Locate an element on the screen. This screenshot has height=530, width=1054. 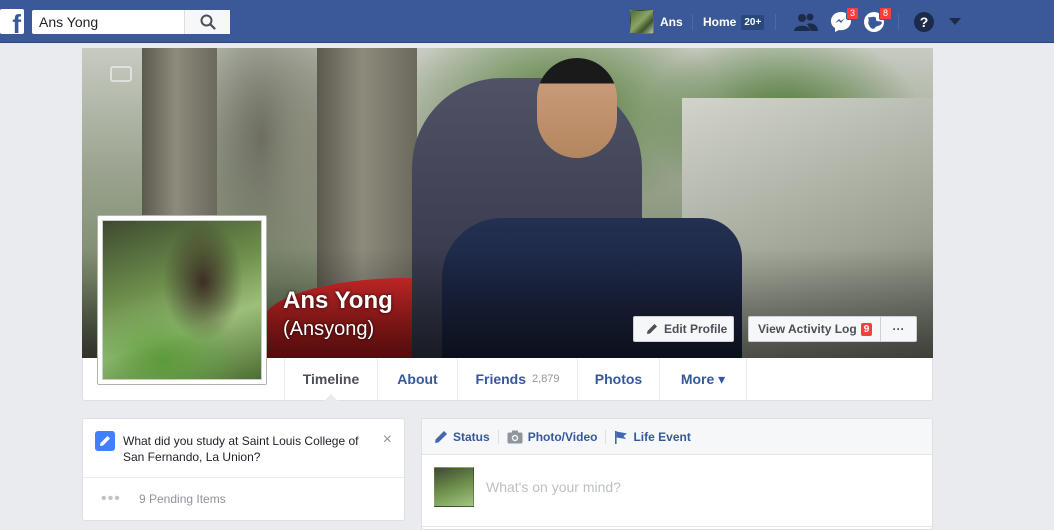
home-count-badge: 20+ is located at coordinates (753, 22).